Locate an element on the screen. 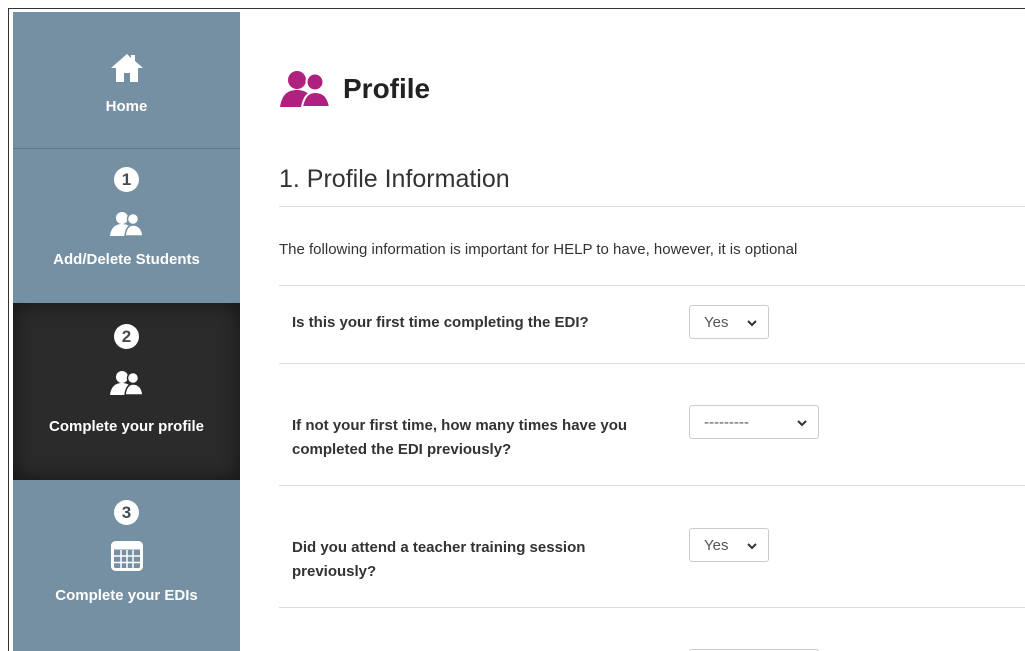 This screenshot has width=1025, height=651. times-completed-select: --------- is located at coordinates (754, 422).